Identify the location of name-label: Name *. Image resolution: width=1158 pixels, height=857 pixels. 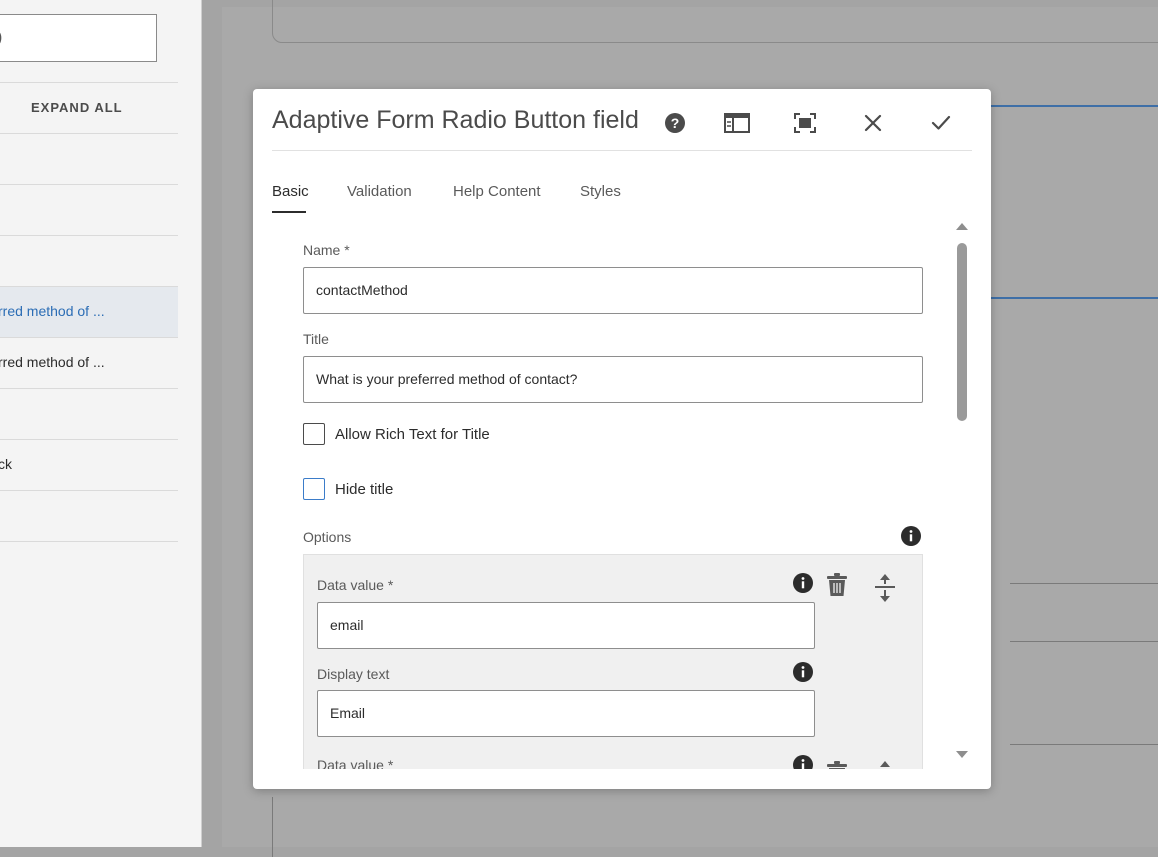
(326, 250).